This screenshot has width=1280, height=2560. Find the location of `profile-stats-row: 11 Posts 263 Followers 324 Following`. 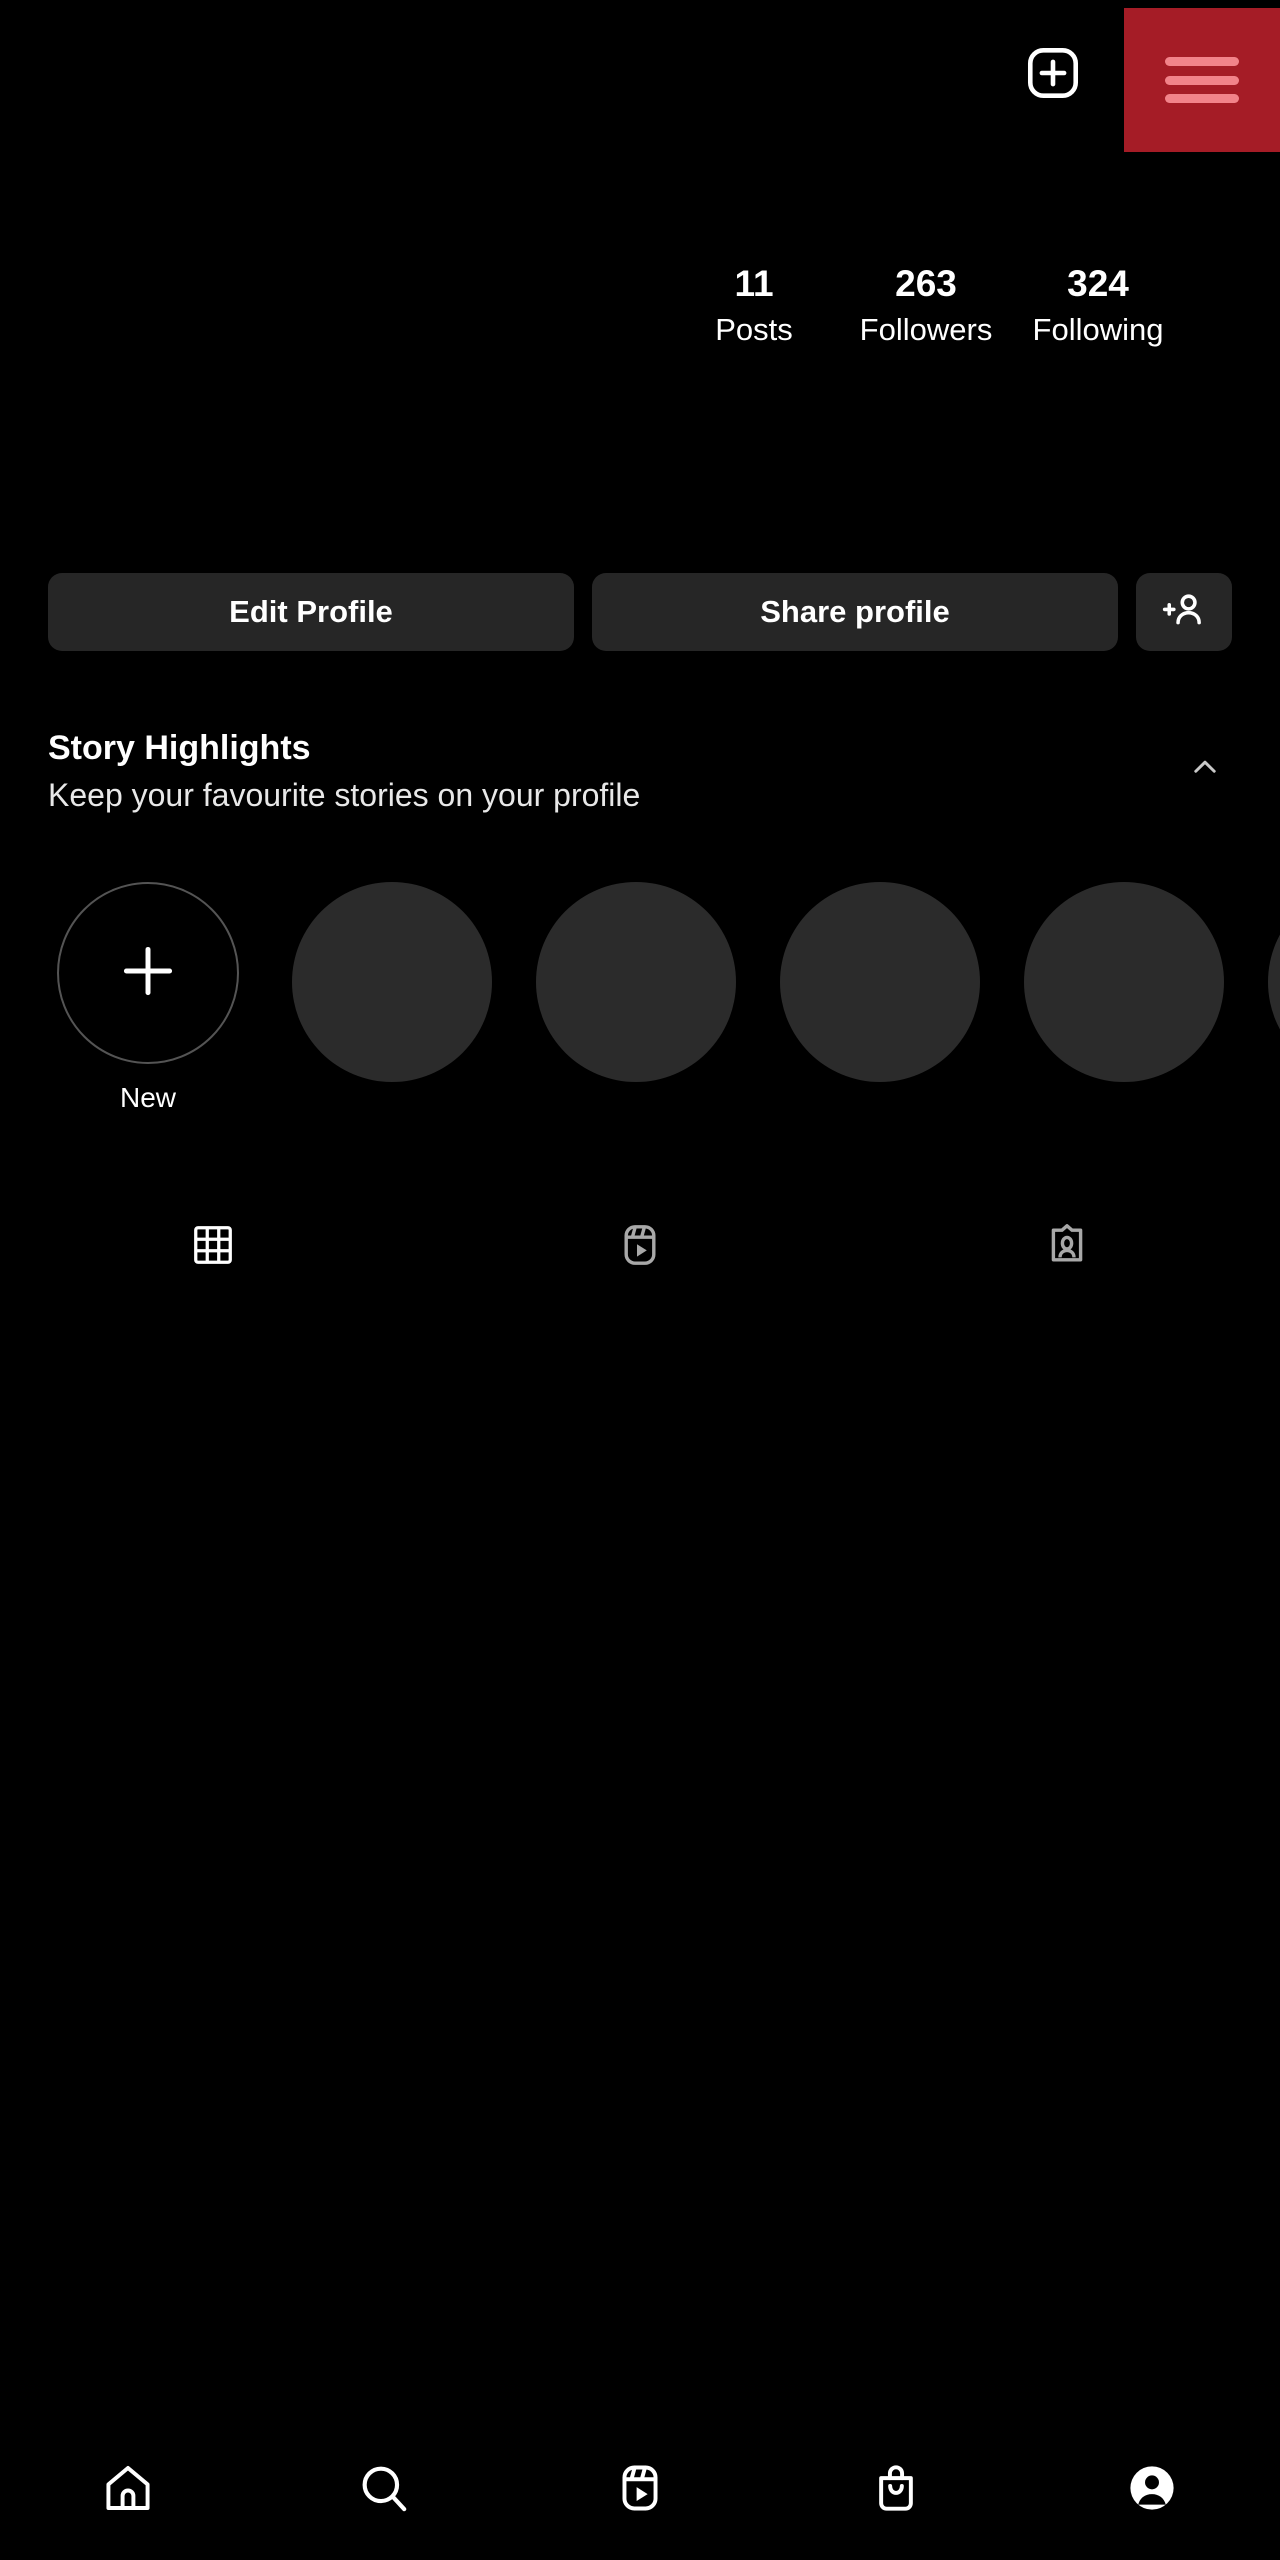

profile-stats-row: 11 Posts 263 Followers 324 Following is located at coordinates (640, 306).